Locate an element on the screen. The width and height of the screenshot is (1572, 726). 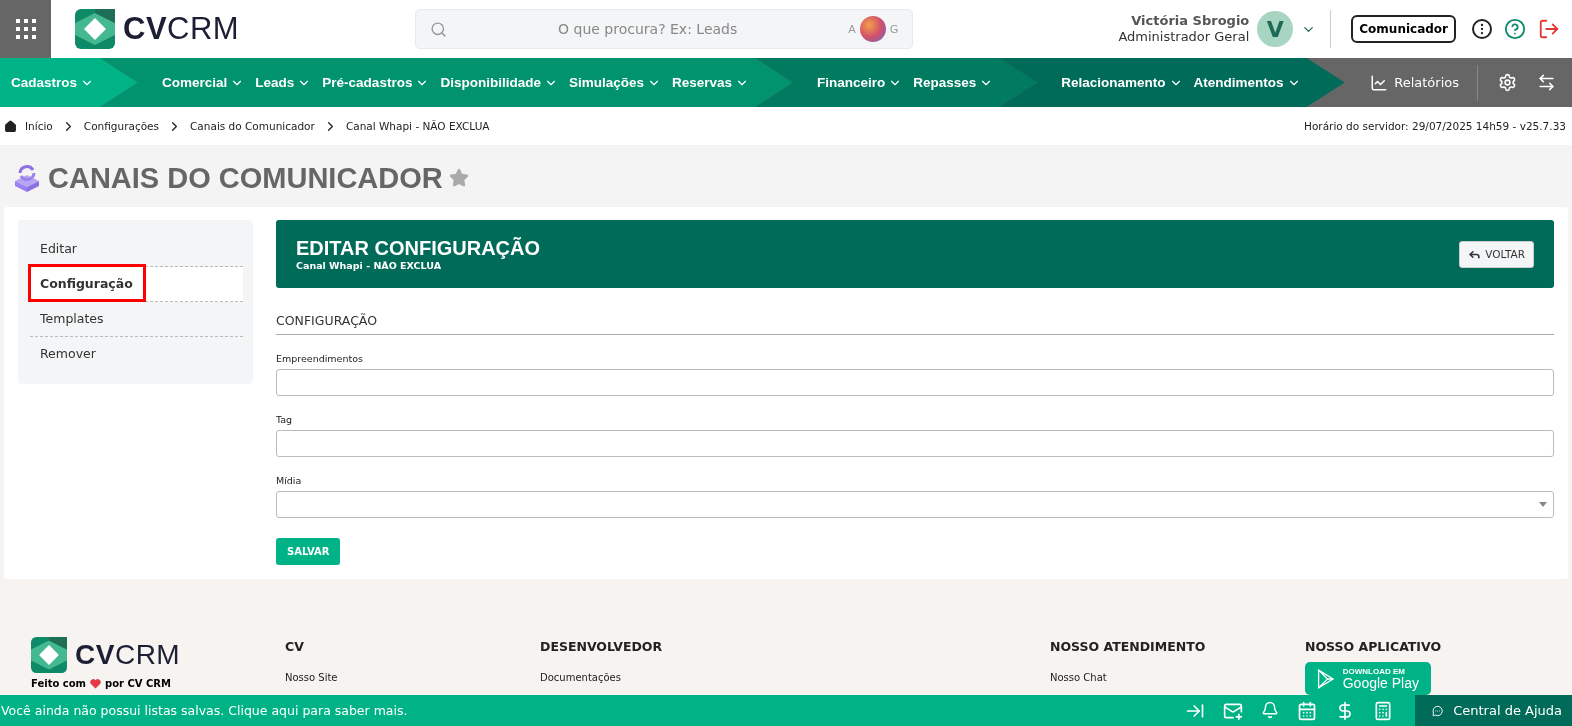
field-label: Mídia is located at coordinates (289, 481).